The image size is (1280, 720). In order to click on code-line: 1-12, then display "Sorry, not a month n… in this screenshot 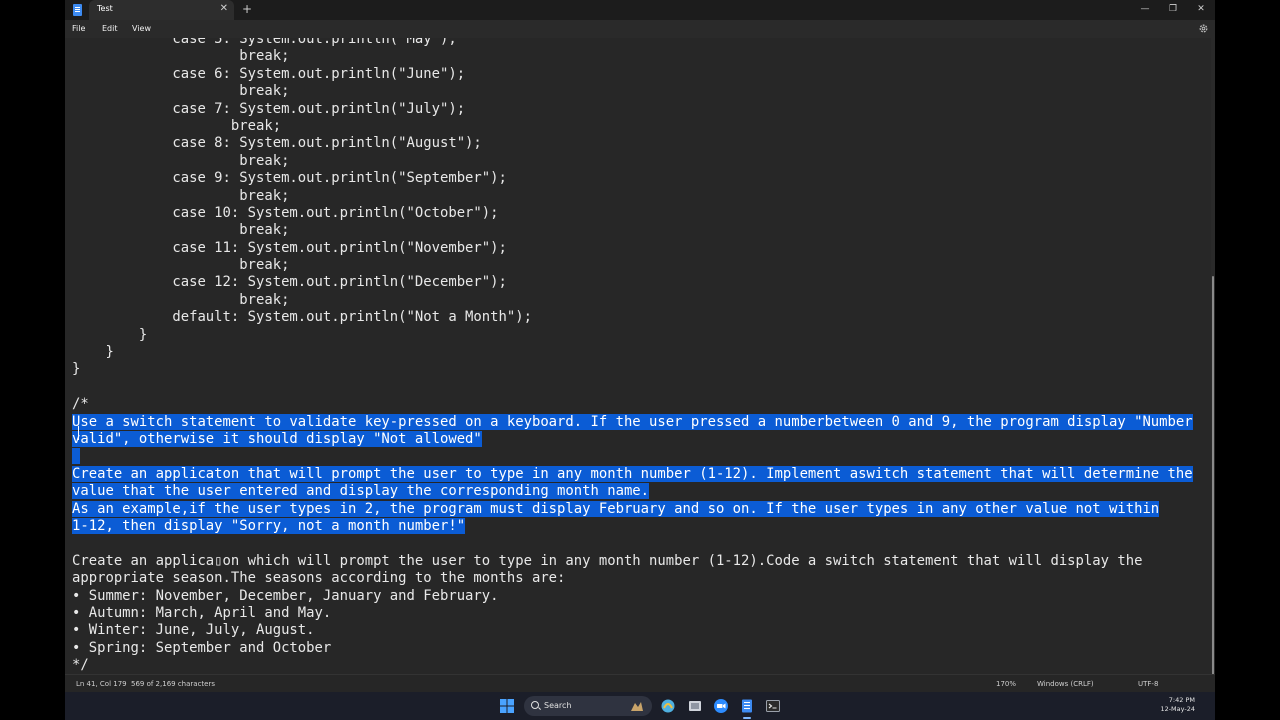, I will do `click(632, 526)`.